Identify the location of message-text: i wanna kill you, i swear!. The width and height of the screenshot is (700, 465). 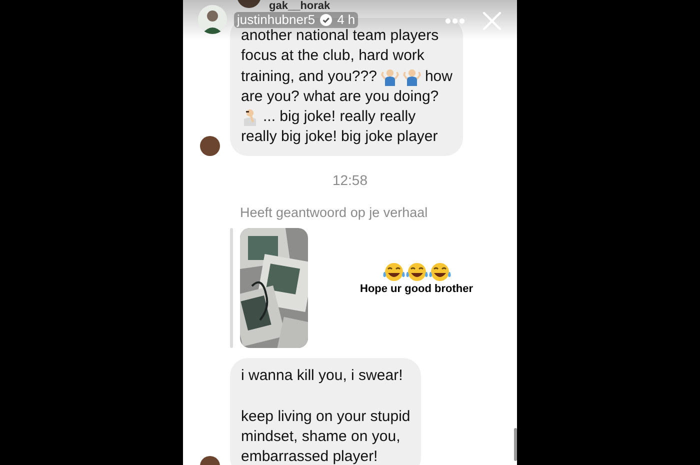
(322, 376).